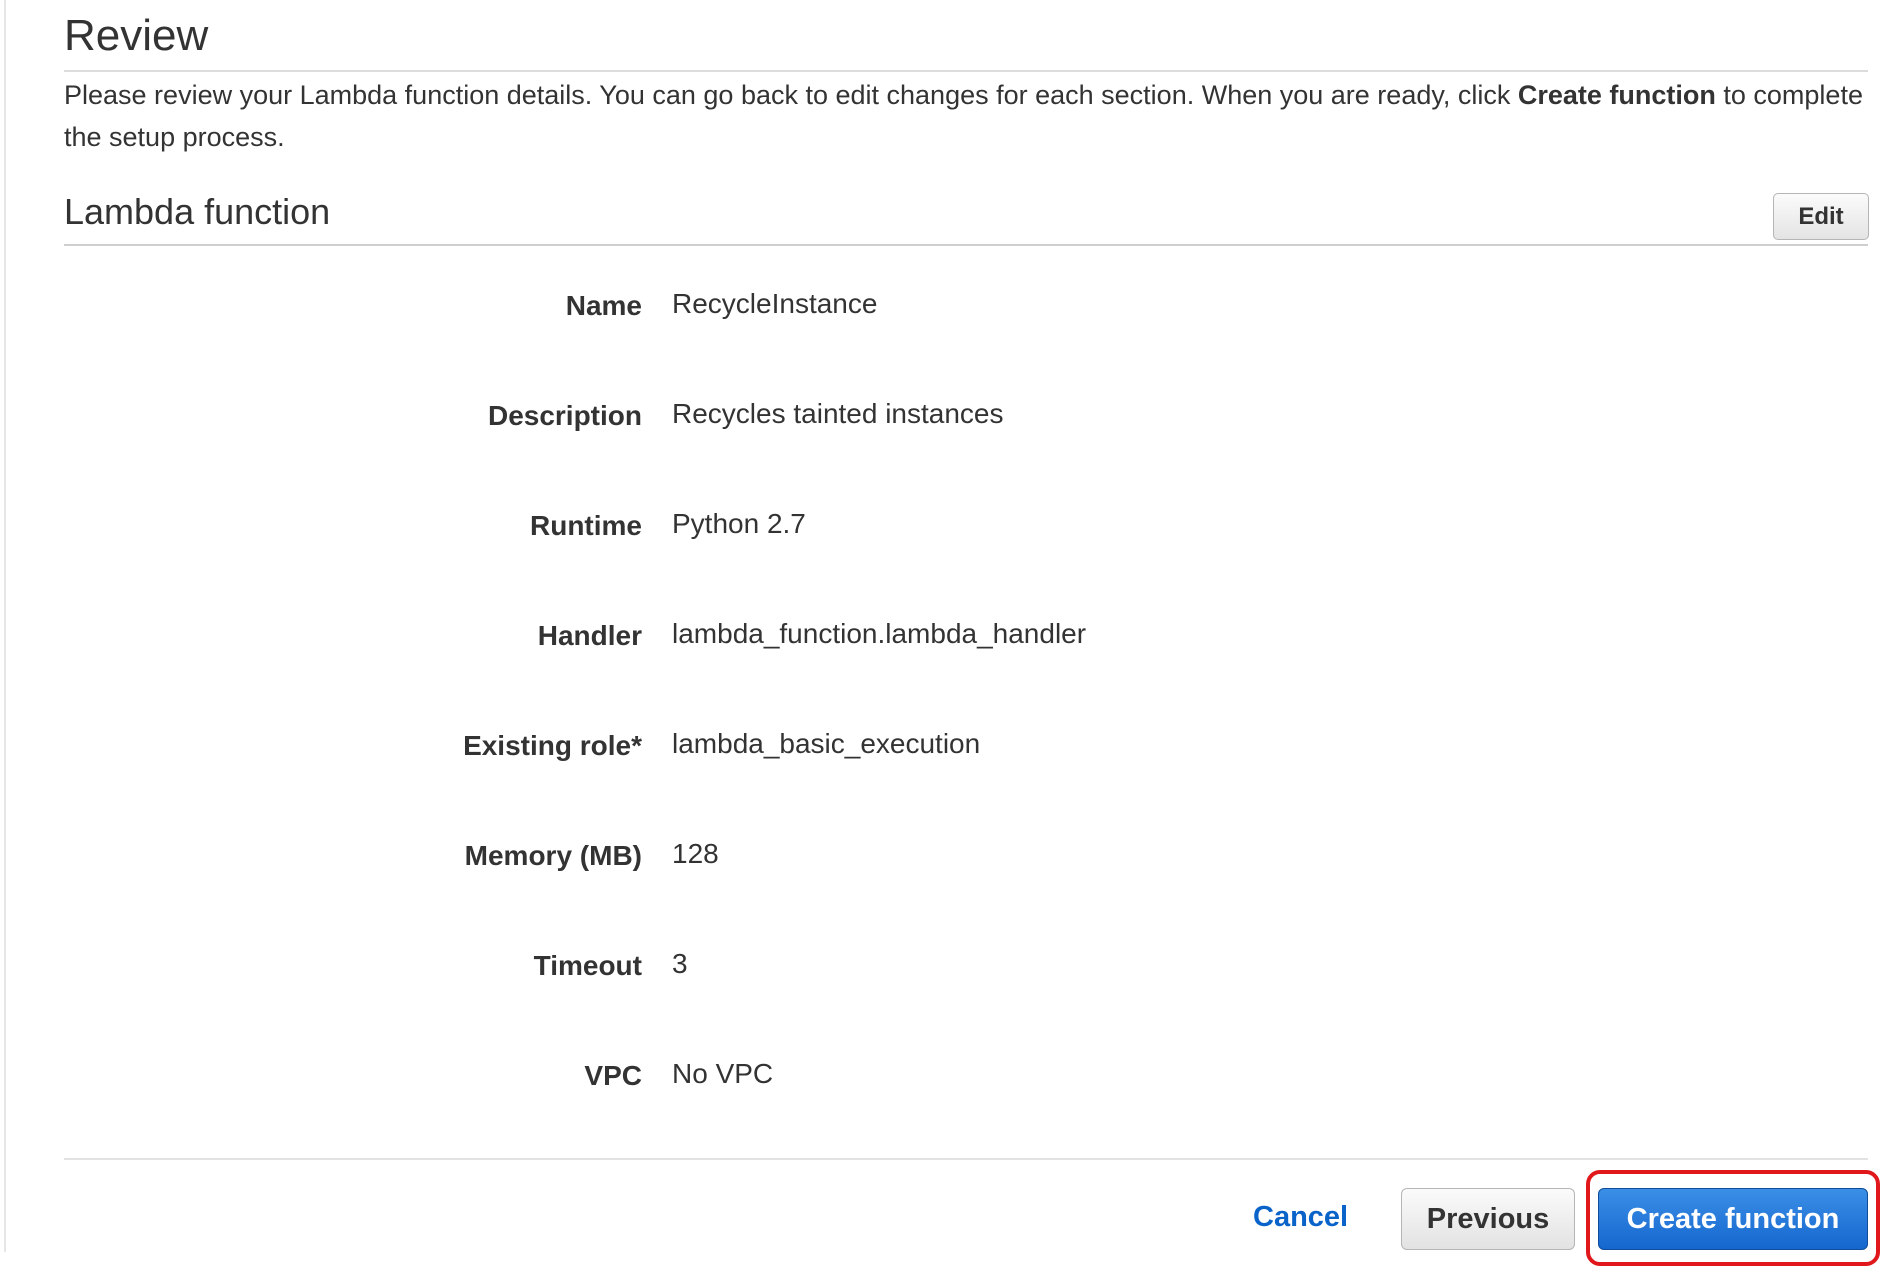 This screenshot has height=1272, width=1896. I want to click on page-title: Review, so click(136, 35).